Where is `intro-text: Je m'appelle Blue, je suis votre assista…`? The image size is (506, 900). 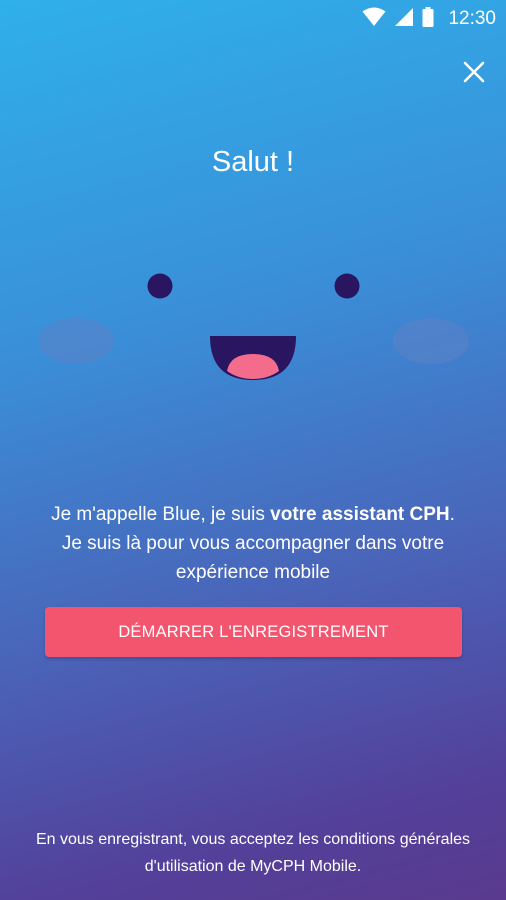 intro-text: Je m'appelle Blue, je suis votre assista… is located at coordinates (253, 543).